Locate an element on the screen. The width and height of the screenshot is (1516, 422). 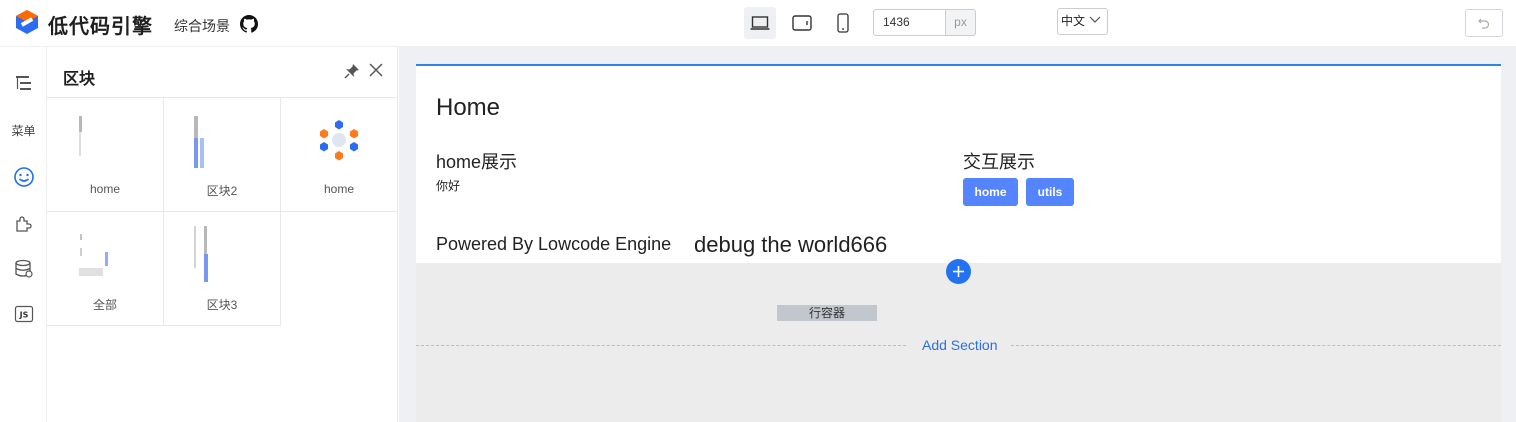
components-rail-button is located at coordinates (23, 223).